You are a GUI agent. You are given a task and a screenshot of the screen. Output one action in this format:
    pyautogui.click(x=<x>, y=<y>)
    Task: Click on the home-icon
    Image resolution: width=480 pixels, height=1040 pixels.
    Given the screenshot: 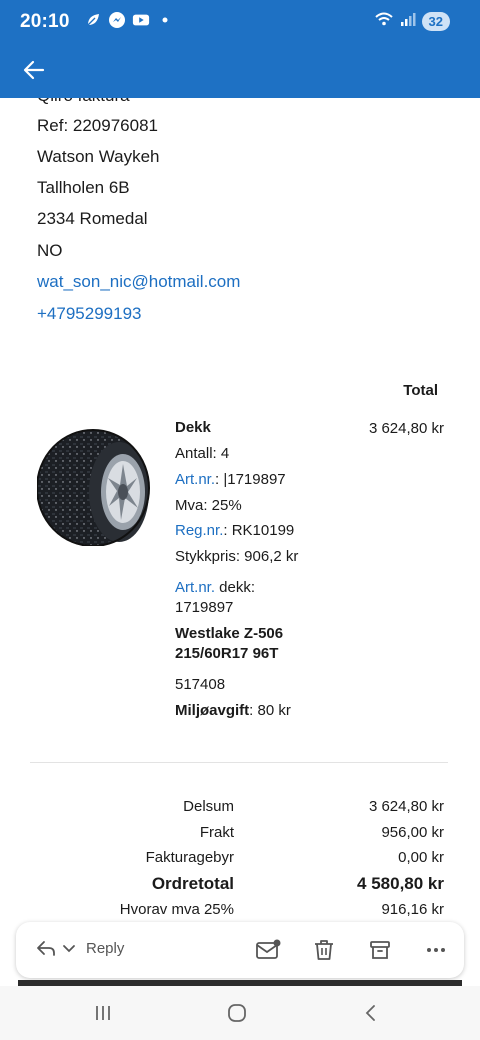 What is the action you would take?
    pyautogui.click(x=237, y=1013)
    